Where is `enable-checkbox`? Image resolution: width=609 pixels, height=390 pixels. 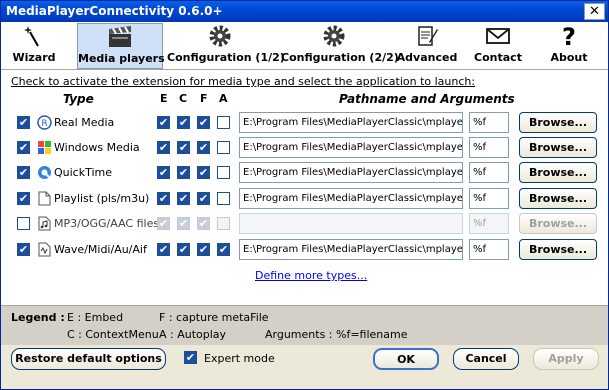 enable-checkbox is located at coordinates (23, 223).